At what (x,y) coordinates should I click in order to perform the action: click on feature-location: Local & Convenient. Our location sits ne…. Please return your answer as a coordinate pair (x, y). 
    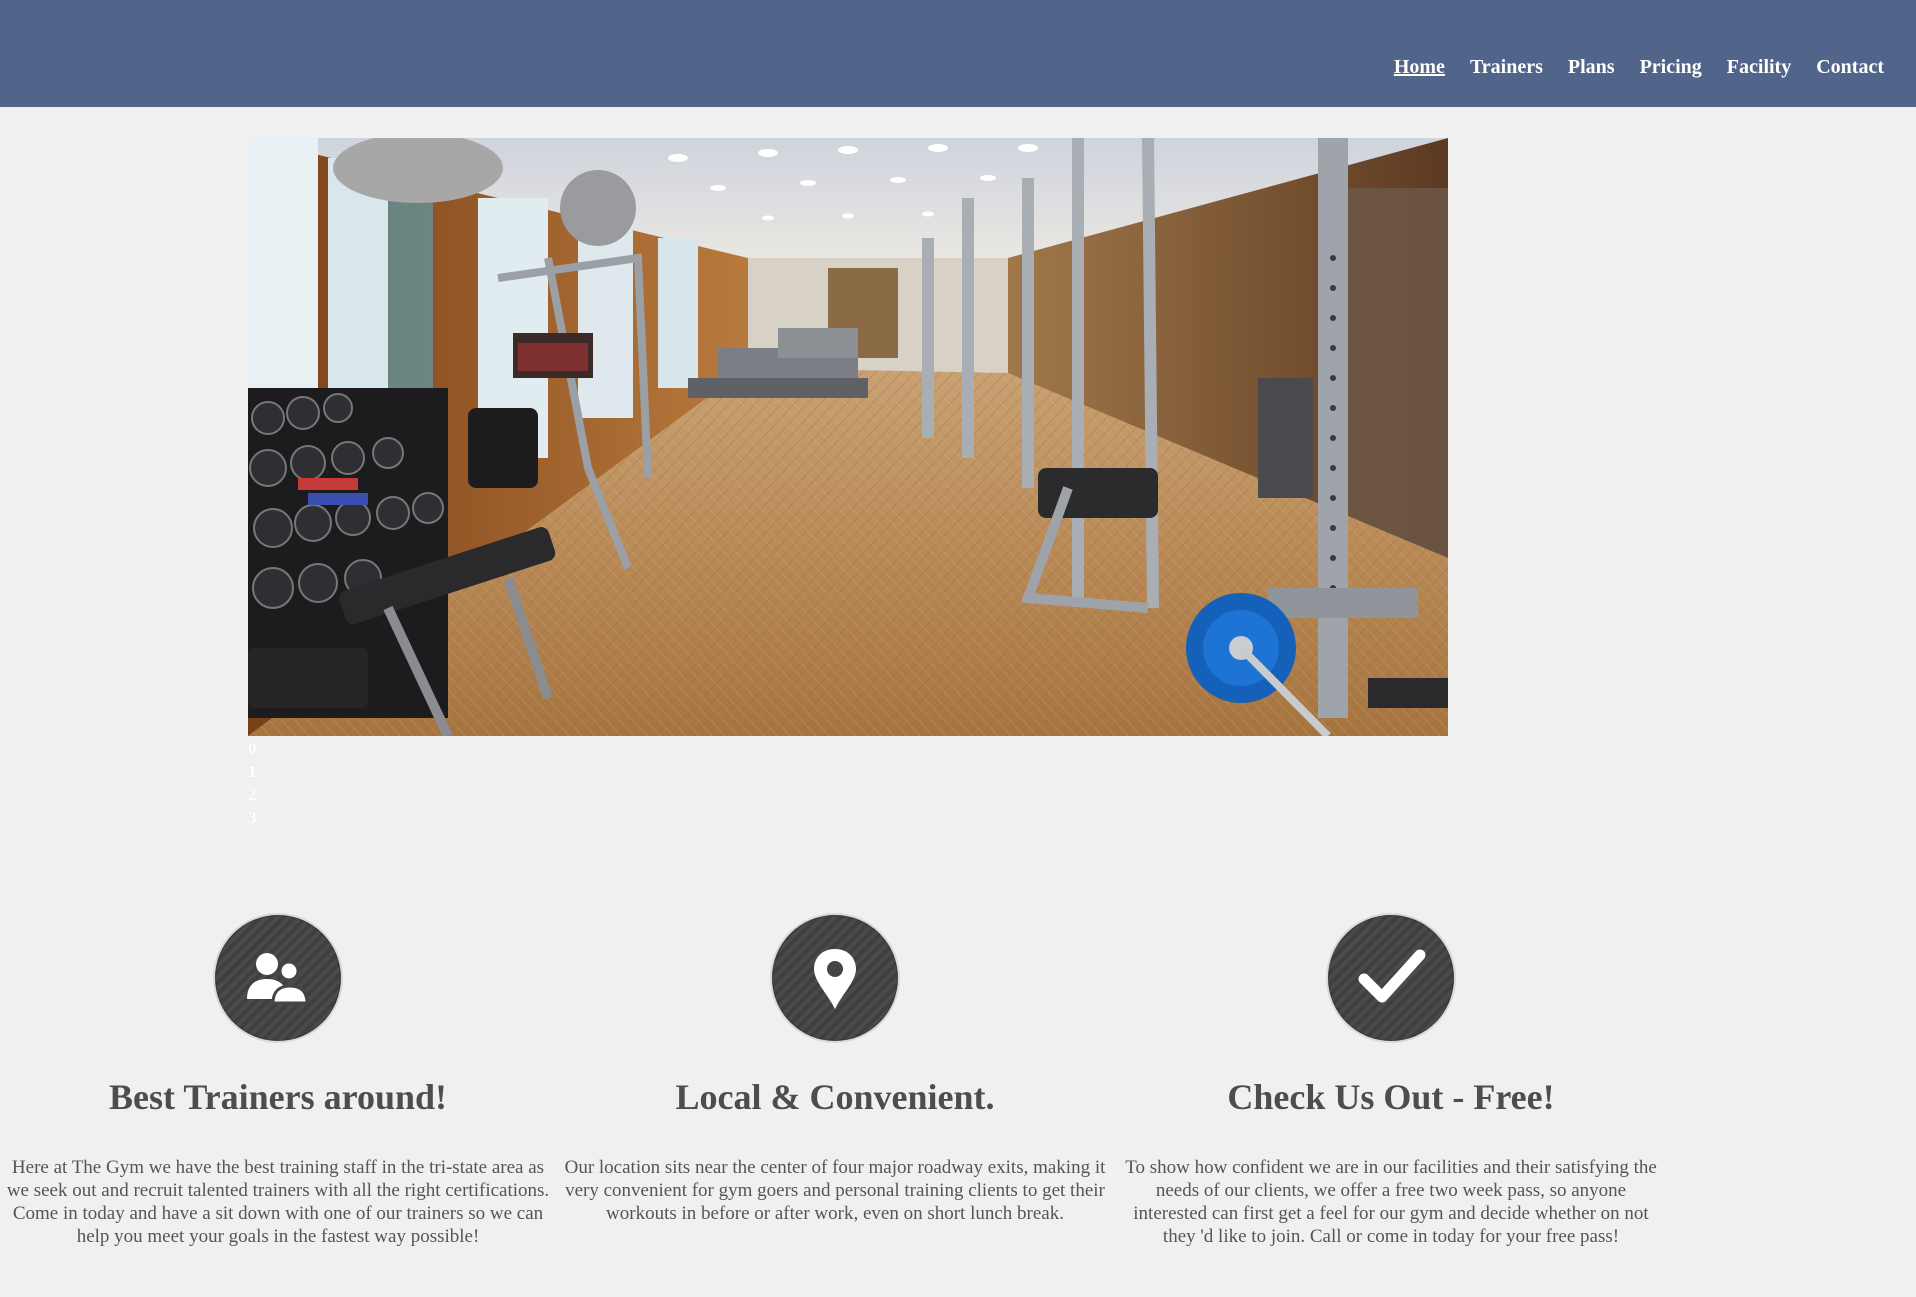
    Looking at the image, I should click on (835, 1070).